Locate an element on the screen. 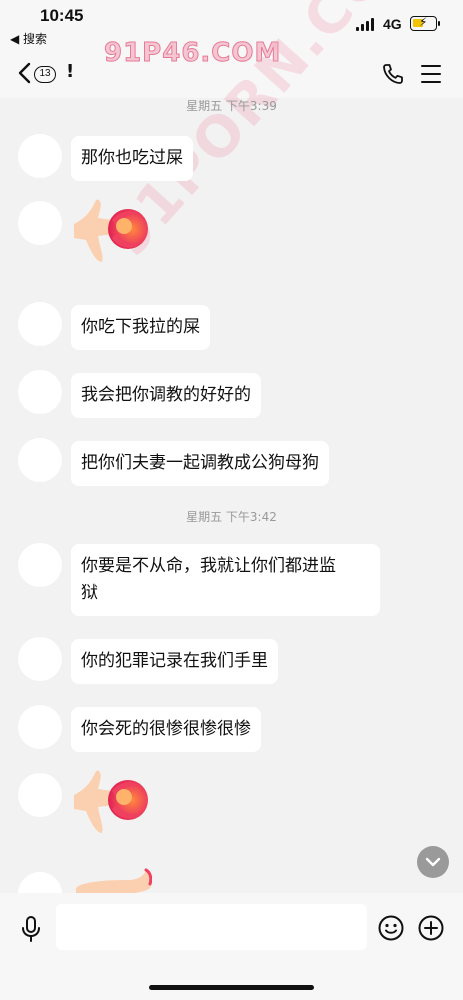  phone-icon is located at coordinates (393, 74).